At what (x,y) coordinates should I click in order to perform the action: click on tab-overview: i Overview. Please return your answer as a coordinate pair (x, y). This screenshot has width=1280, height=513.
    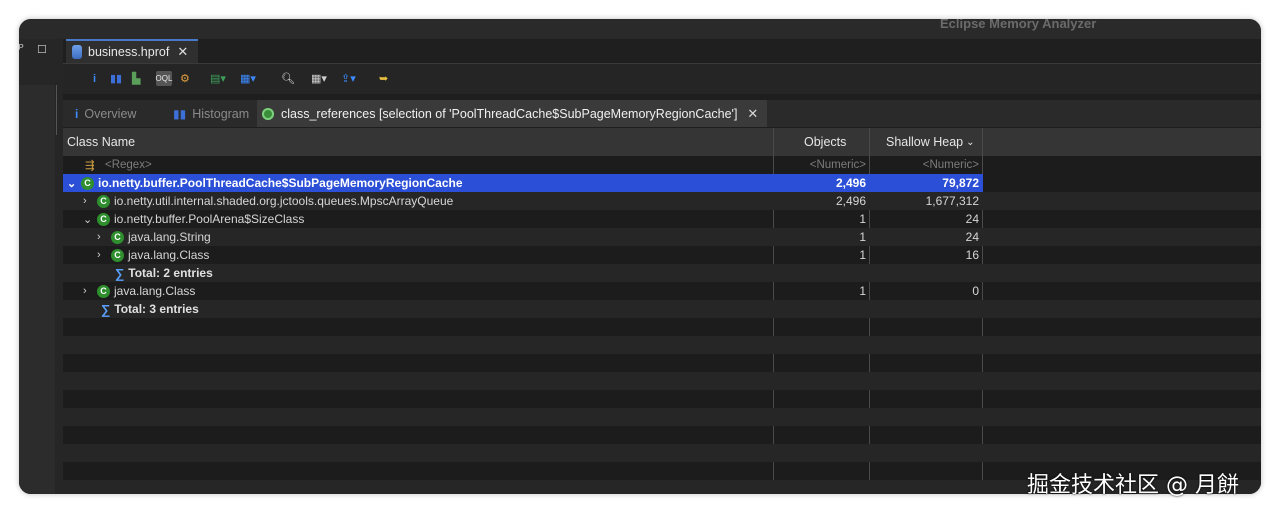
    Looking at the image, I should click on (120, 113).